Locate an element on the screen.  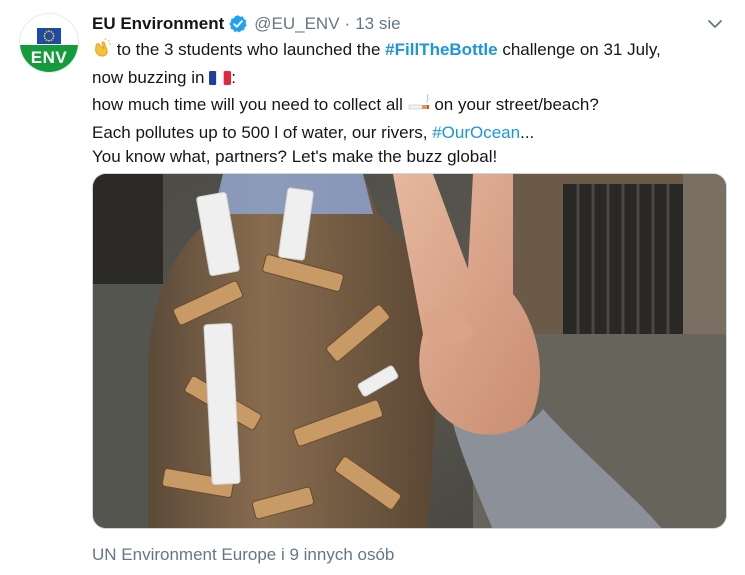
tweet-header: EU Environment @EU_ENV · 13 sie is located at coordinates (246, 24).